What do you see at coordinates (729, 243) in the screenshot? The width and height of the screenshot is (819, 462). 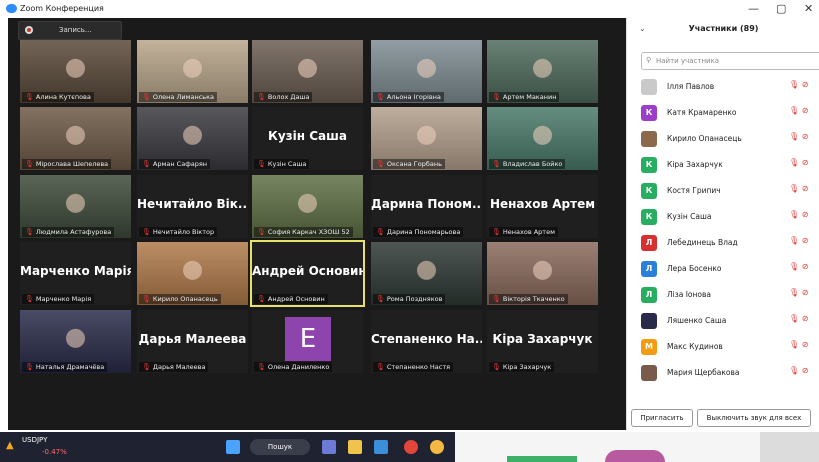 I see `participant-row: Л Лебединець Влад 🎙︎ ⊘` at bounding box center [729, 243].